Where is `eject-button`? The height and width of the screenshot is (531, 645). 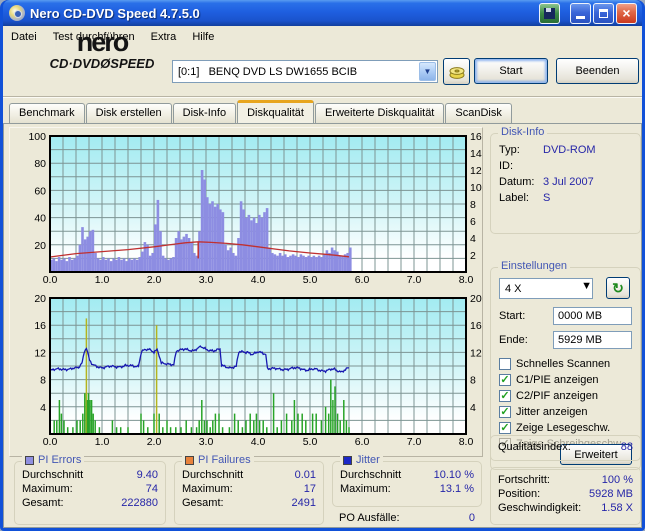
eject-button is located at coordinates (456, 71).